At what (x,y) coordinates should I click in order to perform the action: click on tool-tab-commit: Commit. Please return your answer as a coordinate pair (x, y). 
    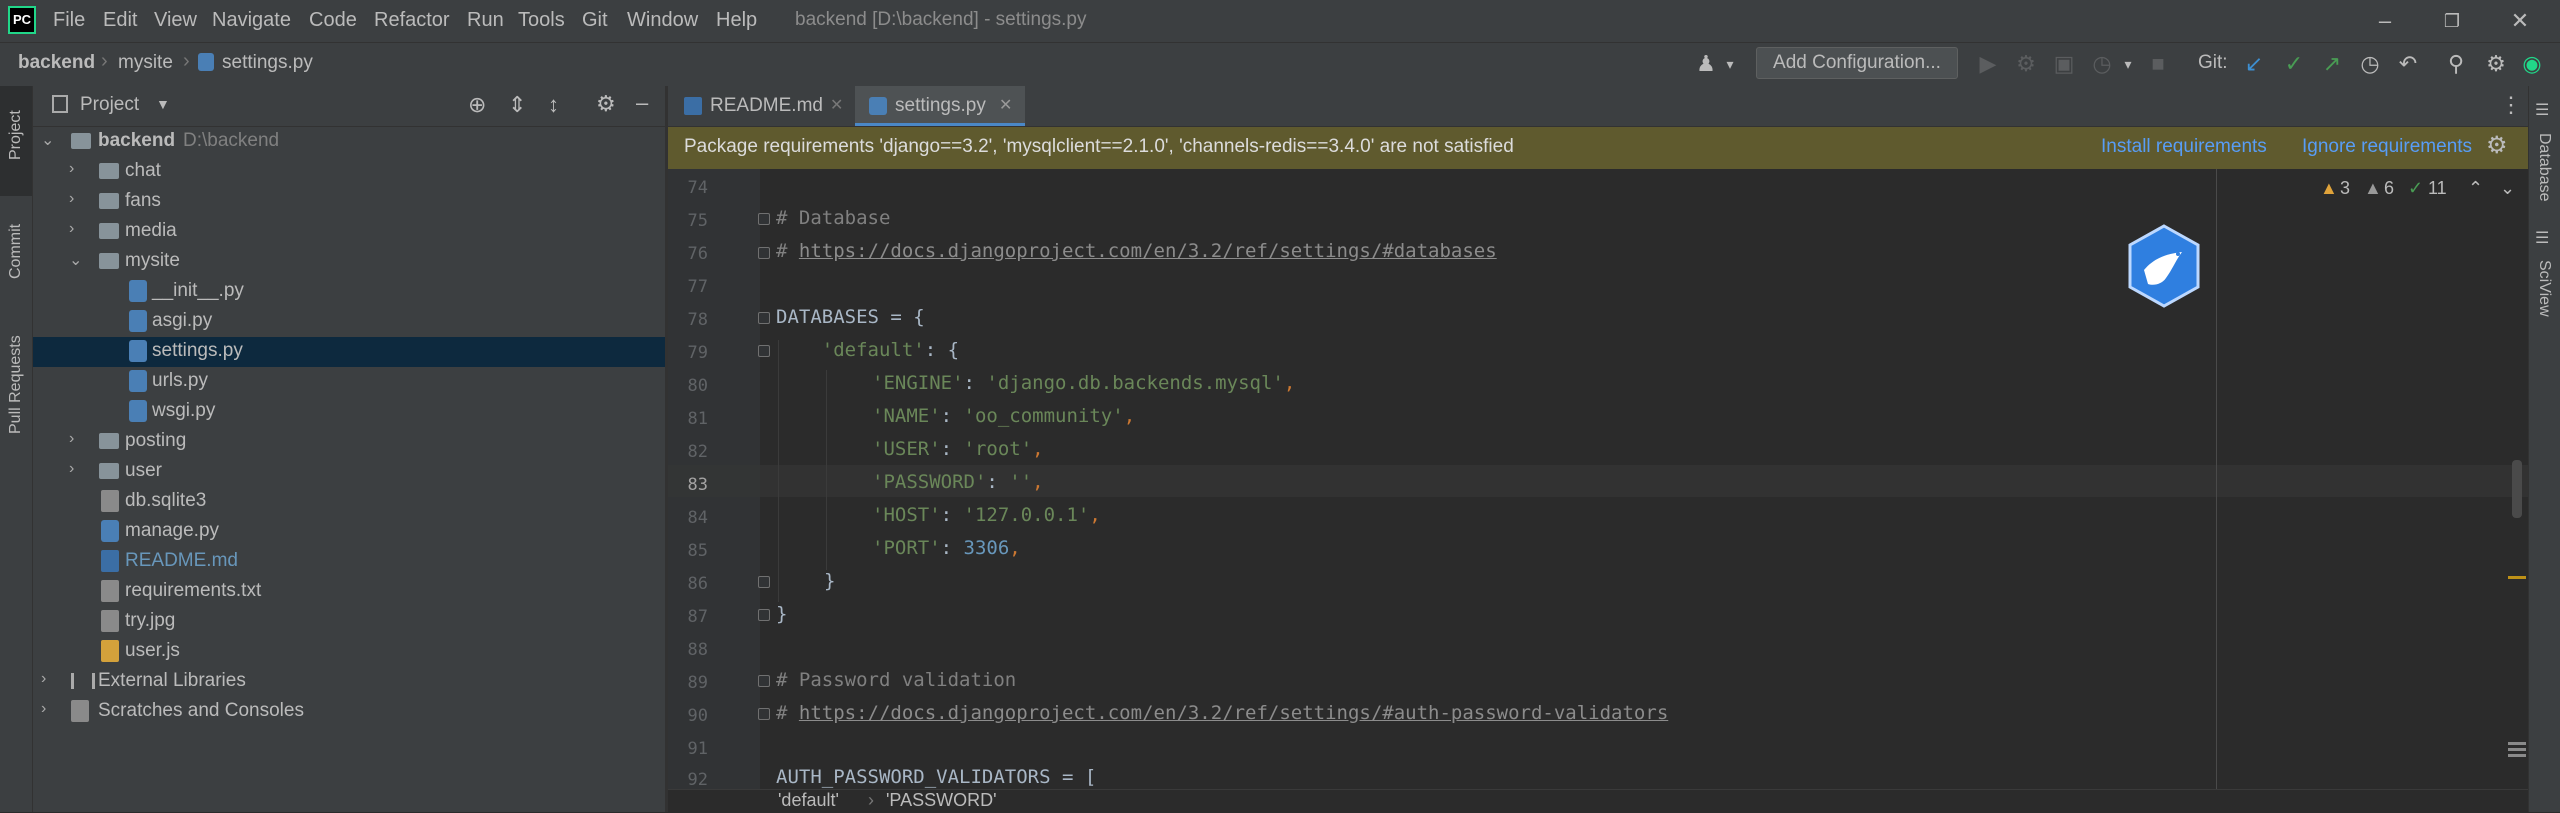
    Looking at the image, I should click on (16, 251).